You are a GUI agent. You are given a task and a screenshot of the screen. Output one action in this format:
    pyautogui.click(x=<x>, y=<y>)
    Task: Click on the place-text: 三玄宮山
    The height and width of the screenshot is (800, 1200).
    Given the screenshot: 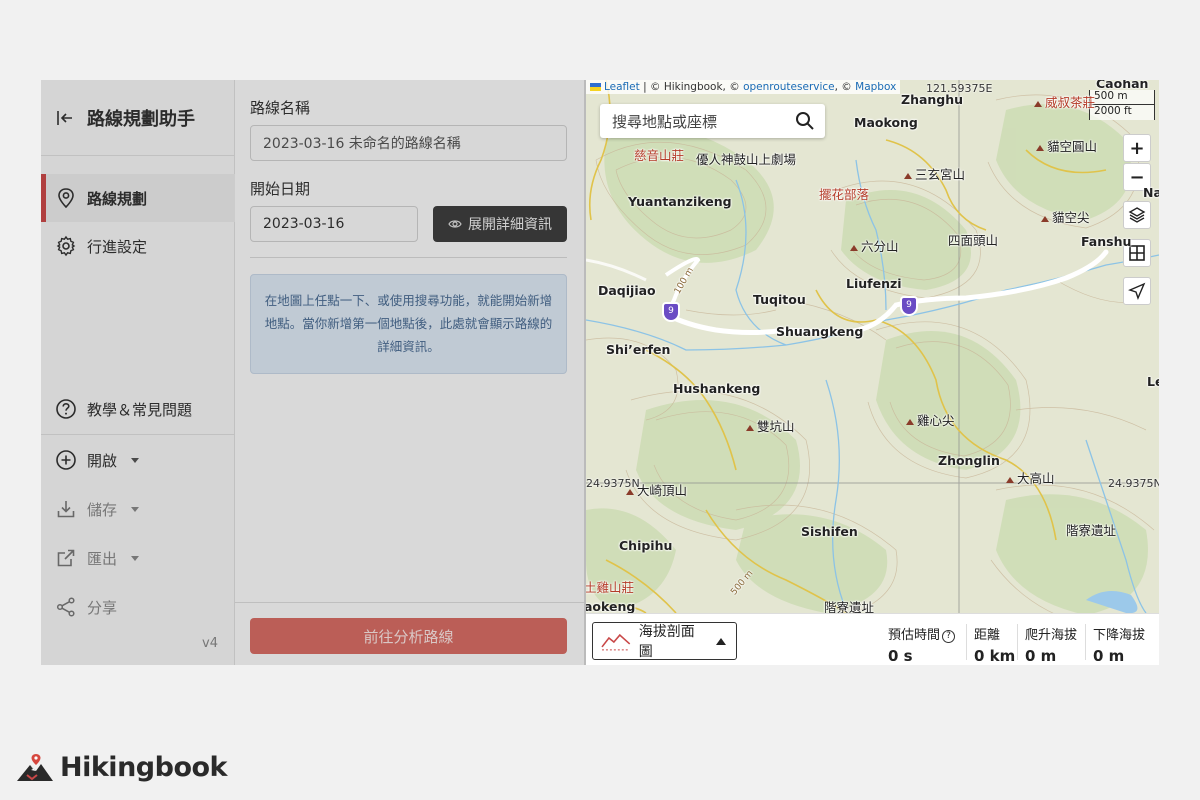 What is the action you would take?
    pyautogui.click(x=940, y=174)
    